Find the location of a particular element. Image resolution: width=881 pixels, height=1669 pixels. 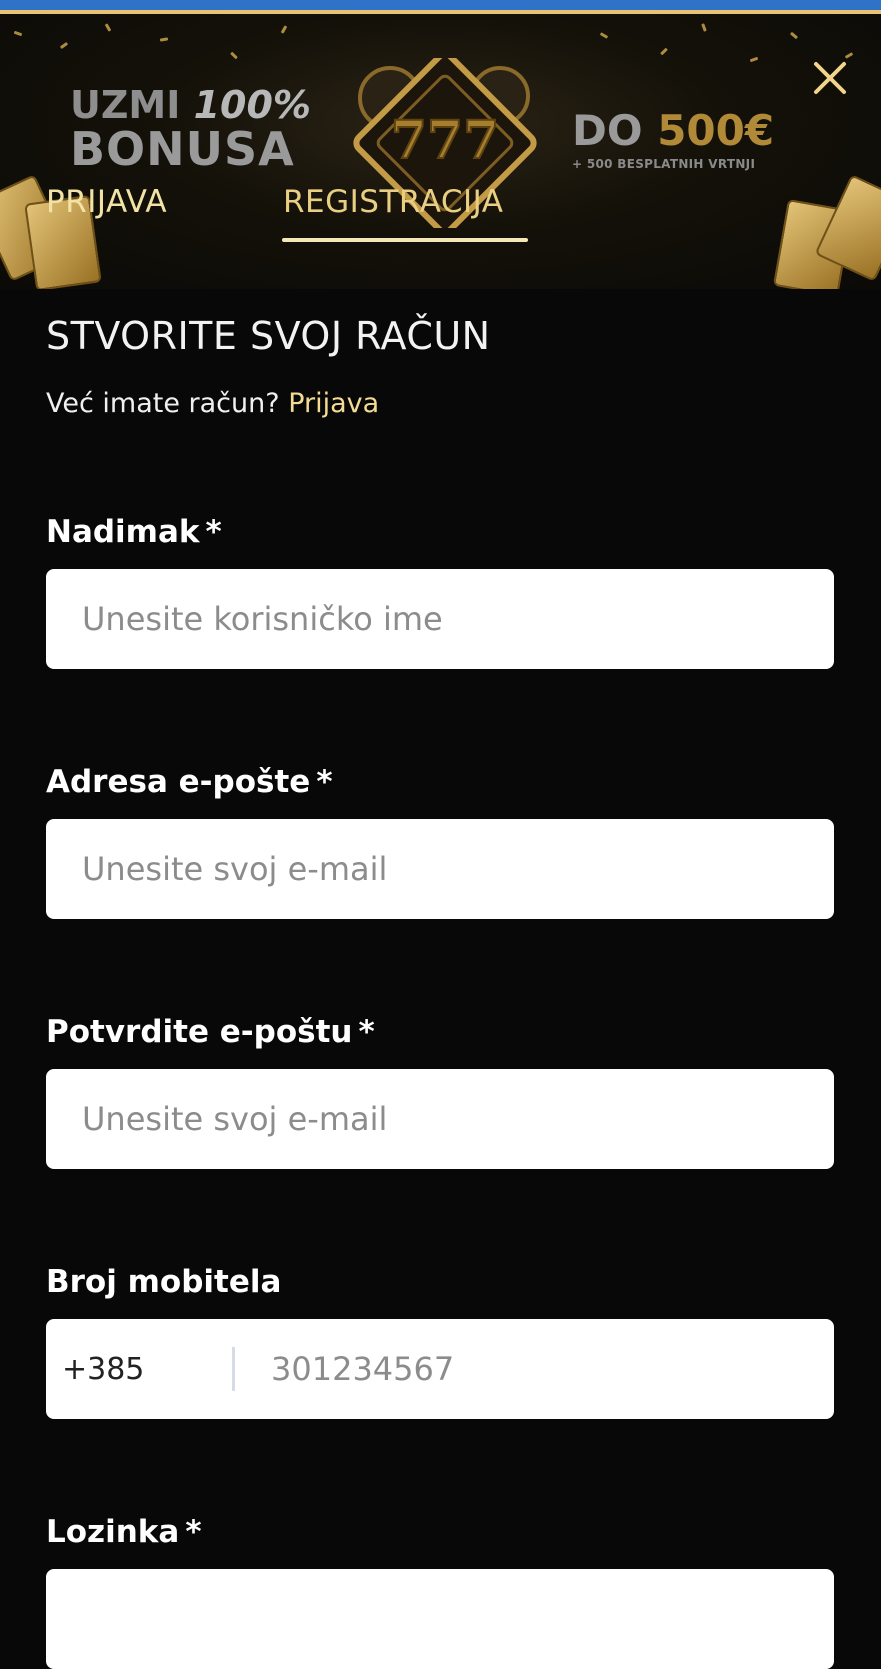

login-prompt: Već imate račun? Prijava is located at coordinates (212, 403).